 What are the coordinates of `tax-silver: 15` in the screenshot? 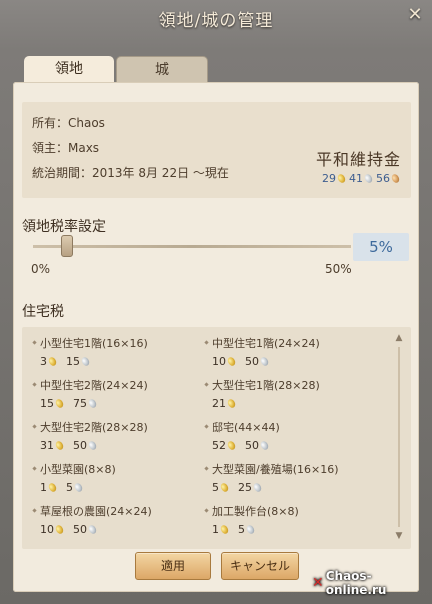 It's located at (73, 361).